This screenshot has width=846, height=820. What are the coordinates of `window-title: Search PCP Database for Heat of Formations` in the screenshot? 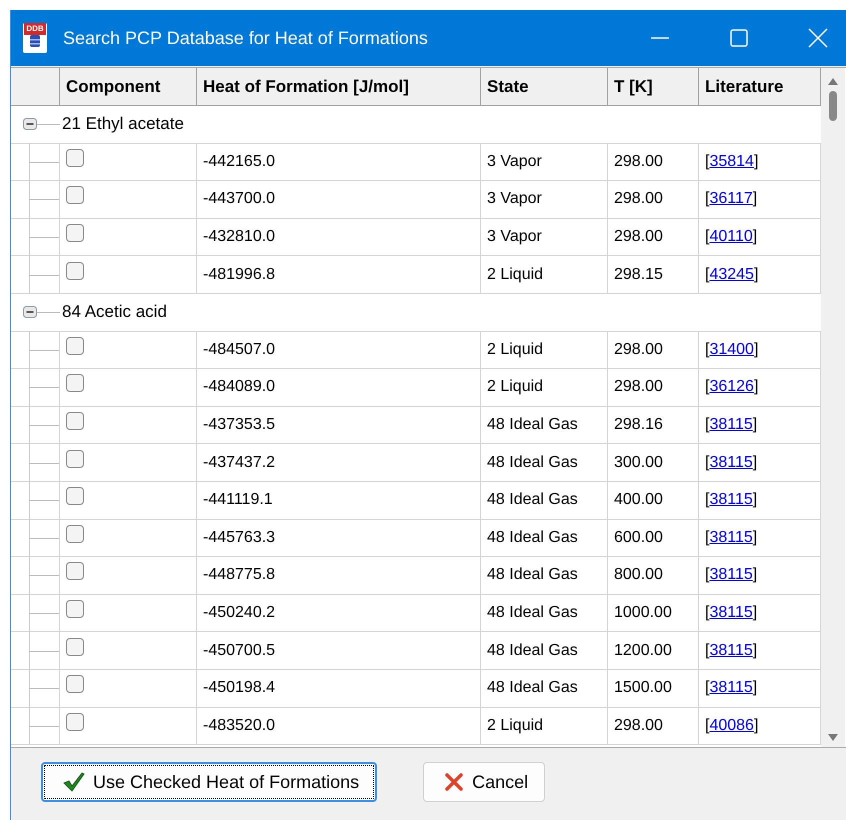 It's located at (245, 38).